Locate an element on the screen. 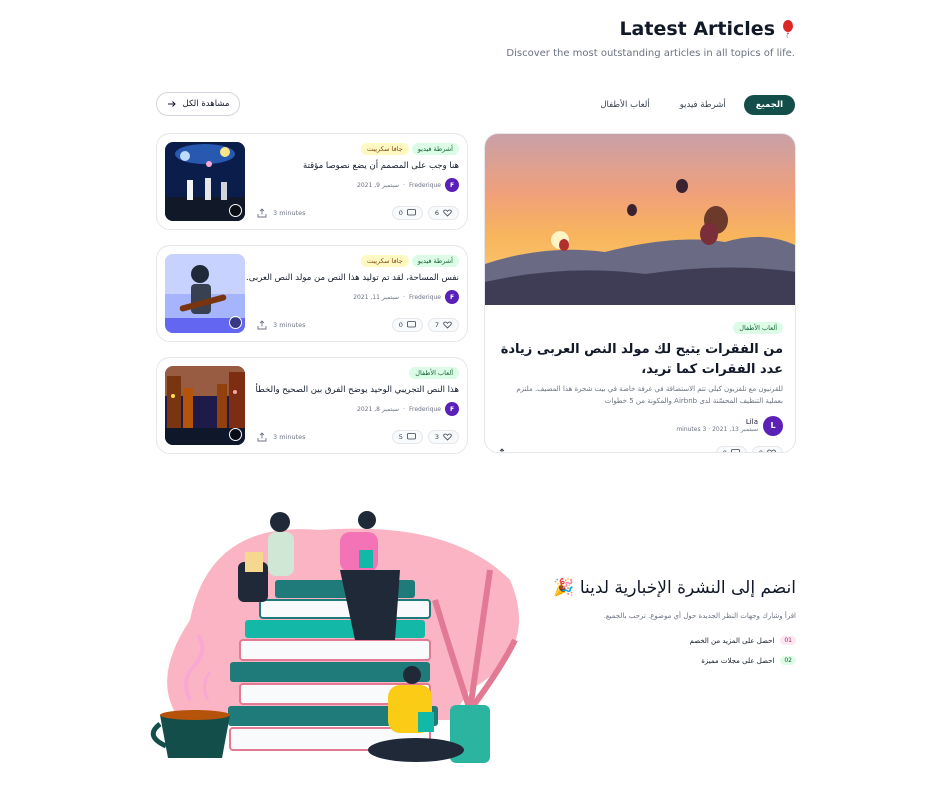 This screenshot has width=939, height=801. like-button: 3 is located at coordinates (443, 437).